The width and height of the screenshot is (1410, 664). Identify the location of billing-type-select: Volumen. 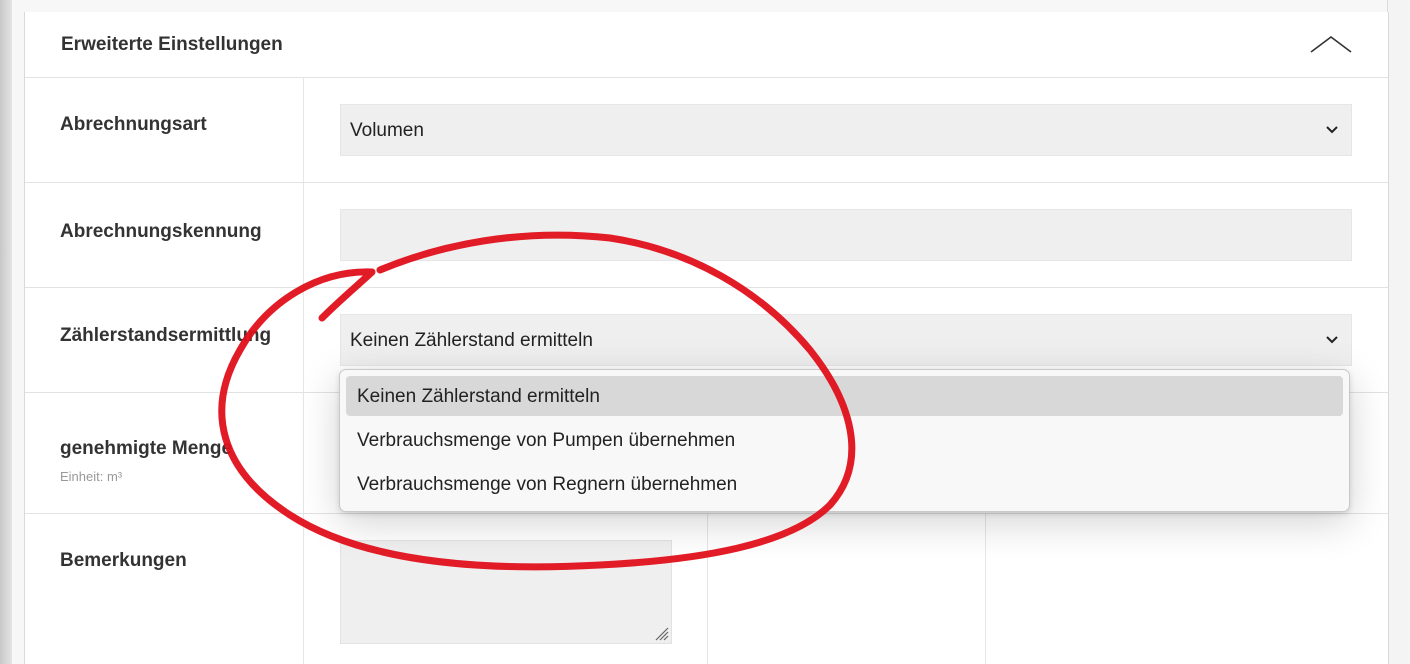
(846, 130).